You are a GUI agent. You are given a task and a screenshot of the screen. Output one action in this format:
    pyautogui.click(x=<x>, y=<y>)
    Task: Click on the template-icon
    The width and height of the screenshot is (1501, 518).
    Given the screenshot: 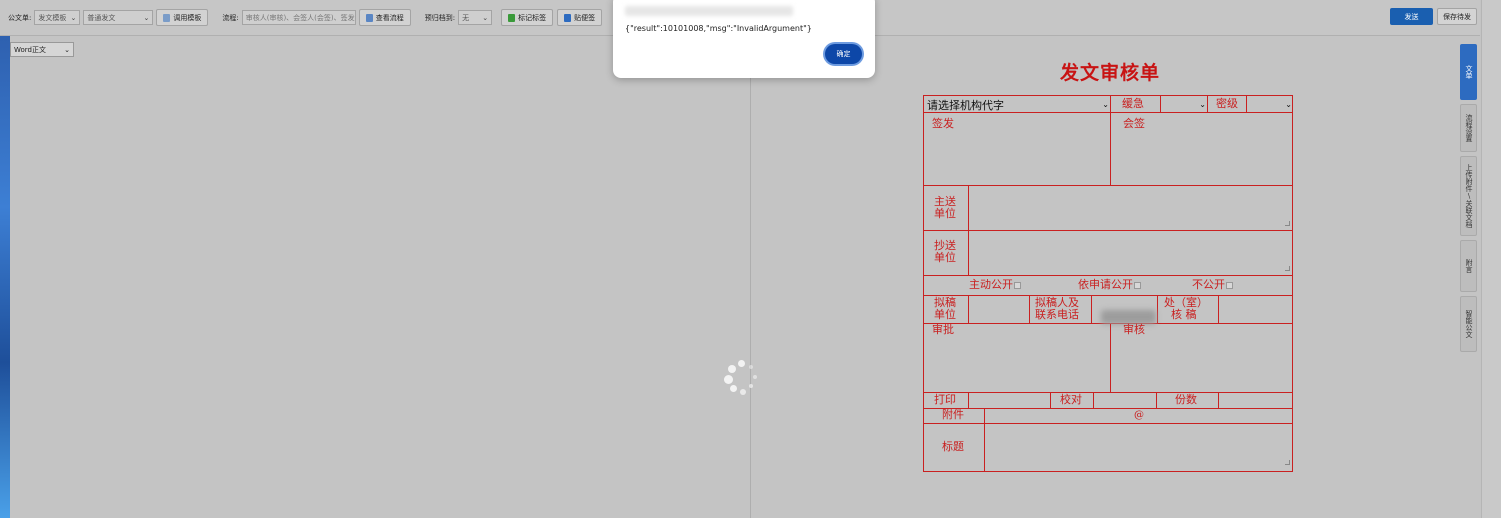 What is the action you would take?
    pyautogui.click(x=167, y=17)
    